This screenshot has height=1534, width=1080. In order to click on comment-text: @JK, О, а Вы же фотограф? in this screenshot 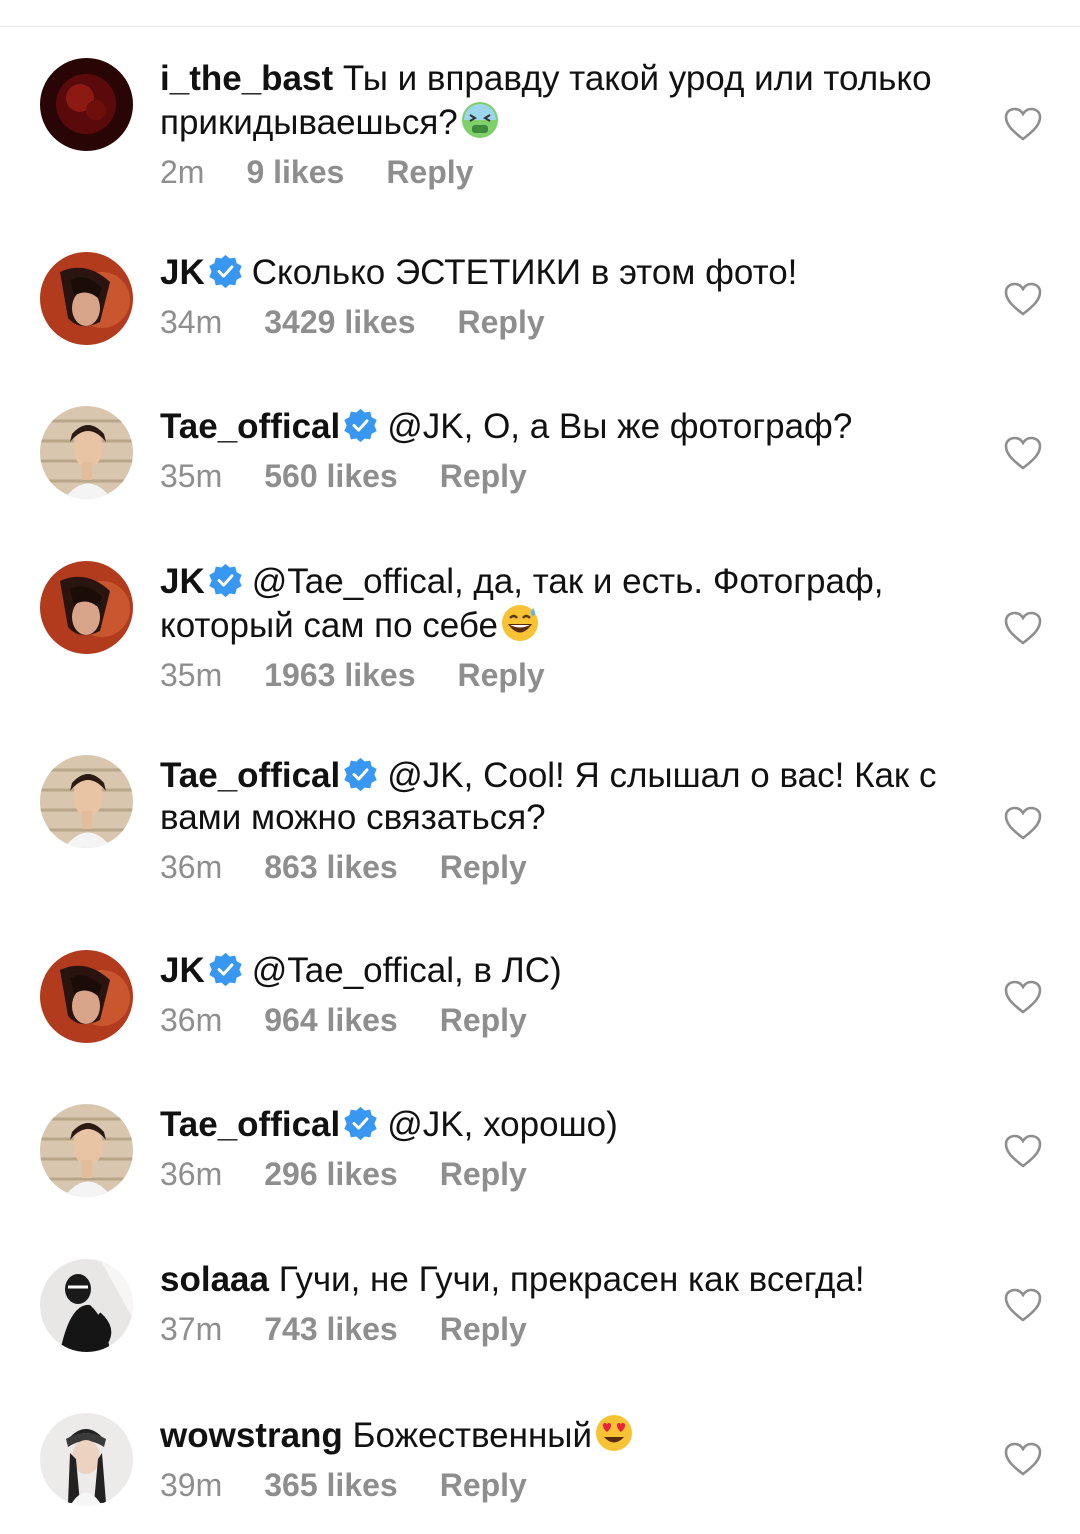, I will do `click(620, 426)`.